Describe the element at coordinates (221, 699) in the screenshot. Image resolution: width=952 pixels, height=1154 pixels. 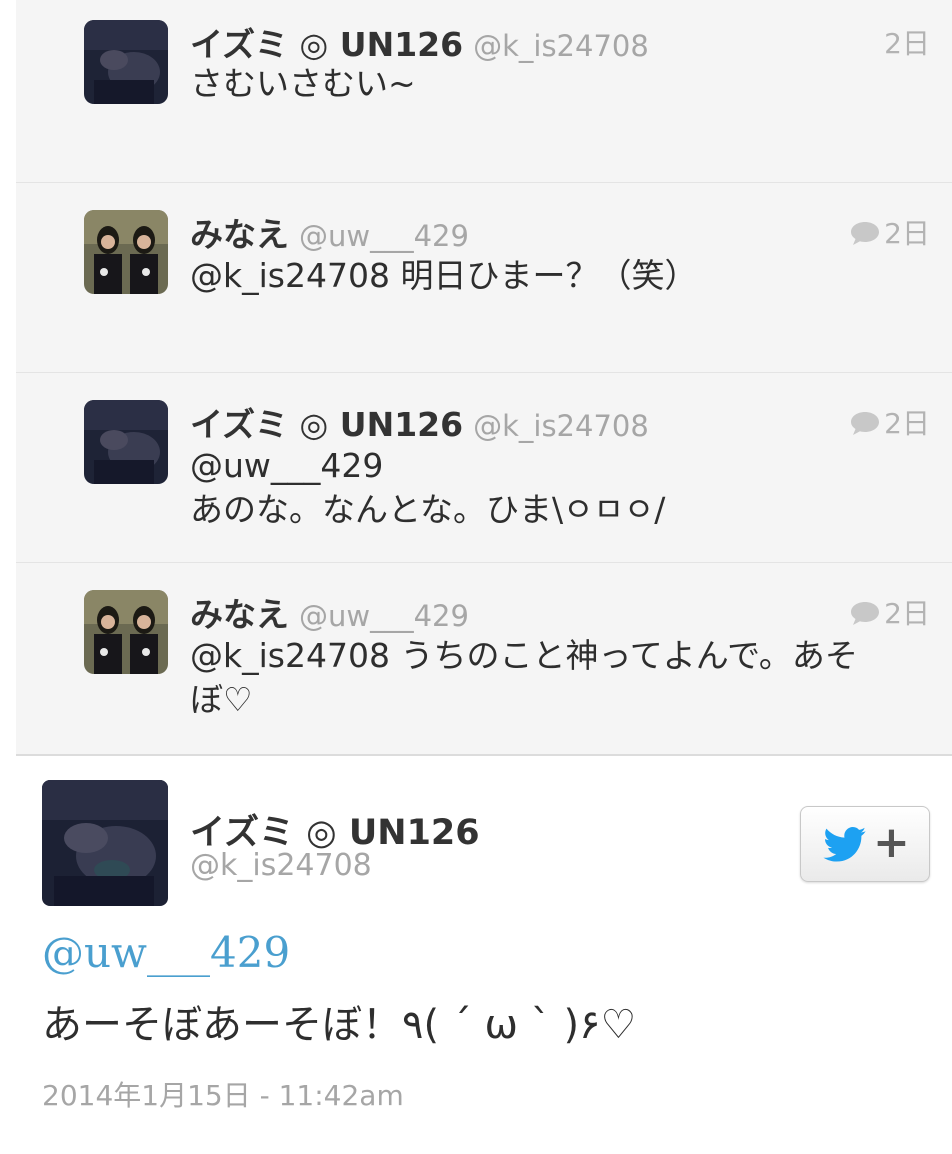
I see `tweet-text-line: ぼ♡` at that location.